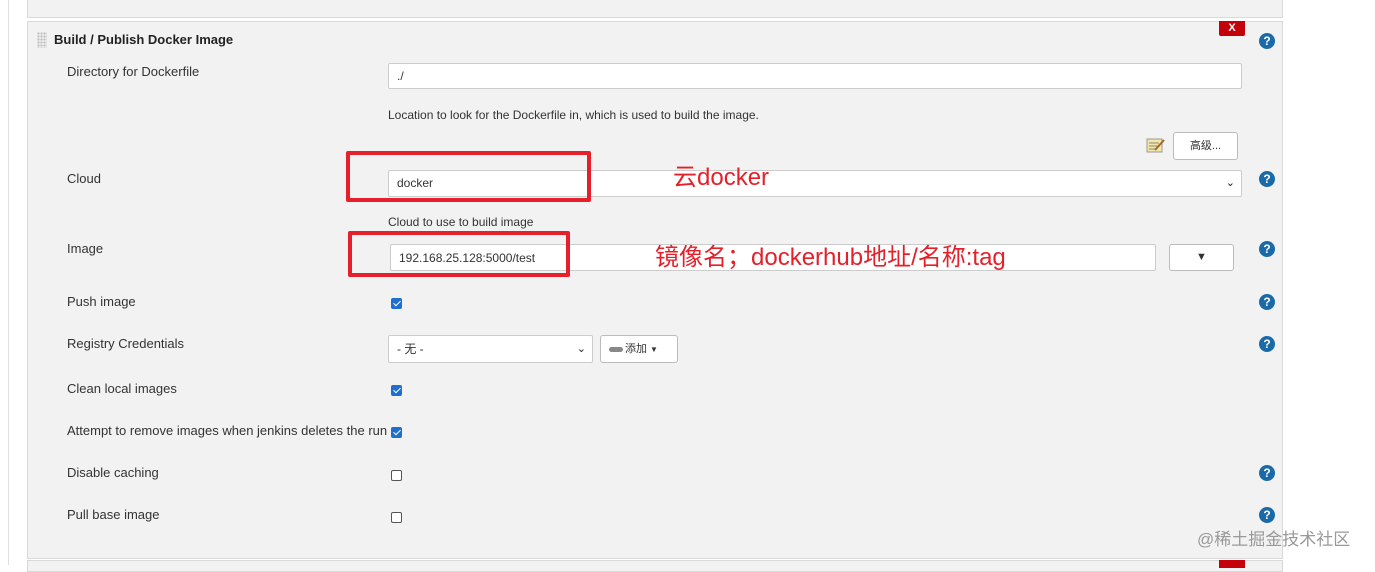  What do you see at coordinates (396, 475) in the screenshot?
I see `disable-caching-checkbox` at bounding box center [396, 475].